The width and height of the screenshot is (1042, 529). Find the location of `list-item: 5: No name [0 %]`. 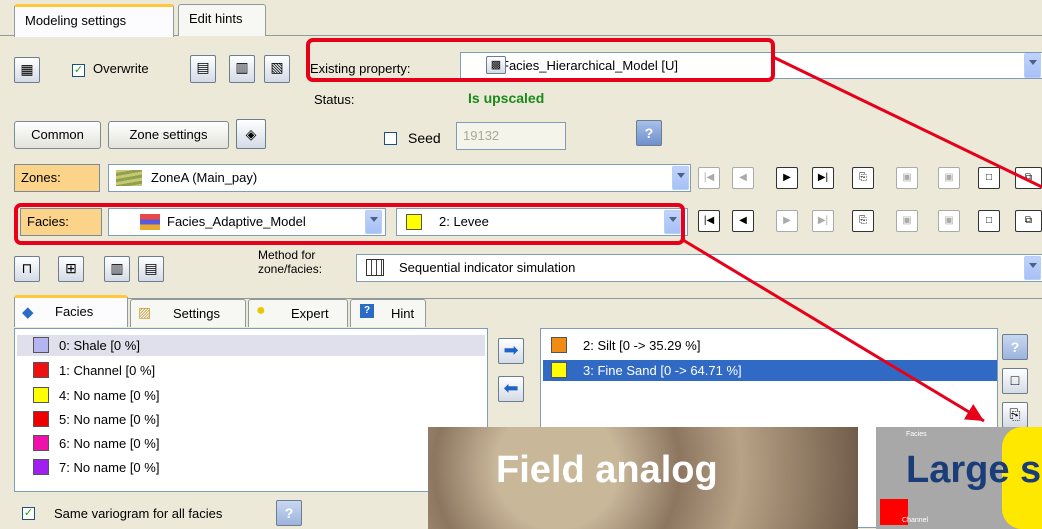

list-item: 5: No name [0 %] is located at coordinates (251, 419).